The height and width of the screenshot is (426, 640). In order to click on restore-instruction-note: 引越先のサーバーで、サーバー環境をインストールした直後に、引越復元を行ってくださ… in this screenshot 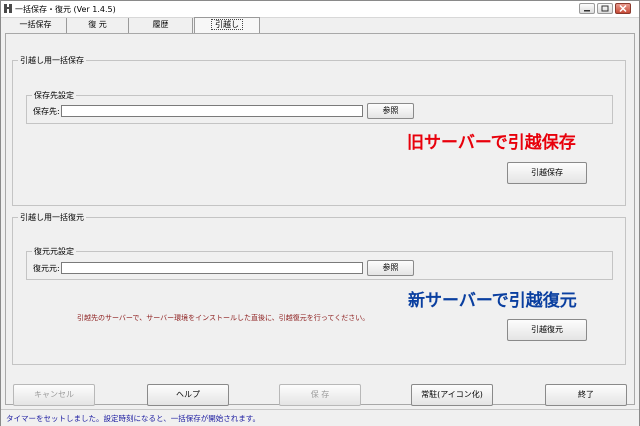, I will do `click(223, 318)`.